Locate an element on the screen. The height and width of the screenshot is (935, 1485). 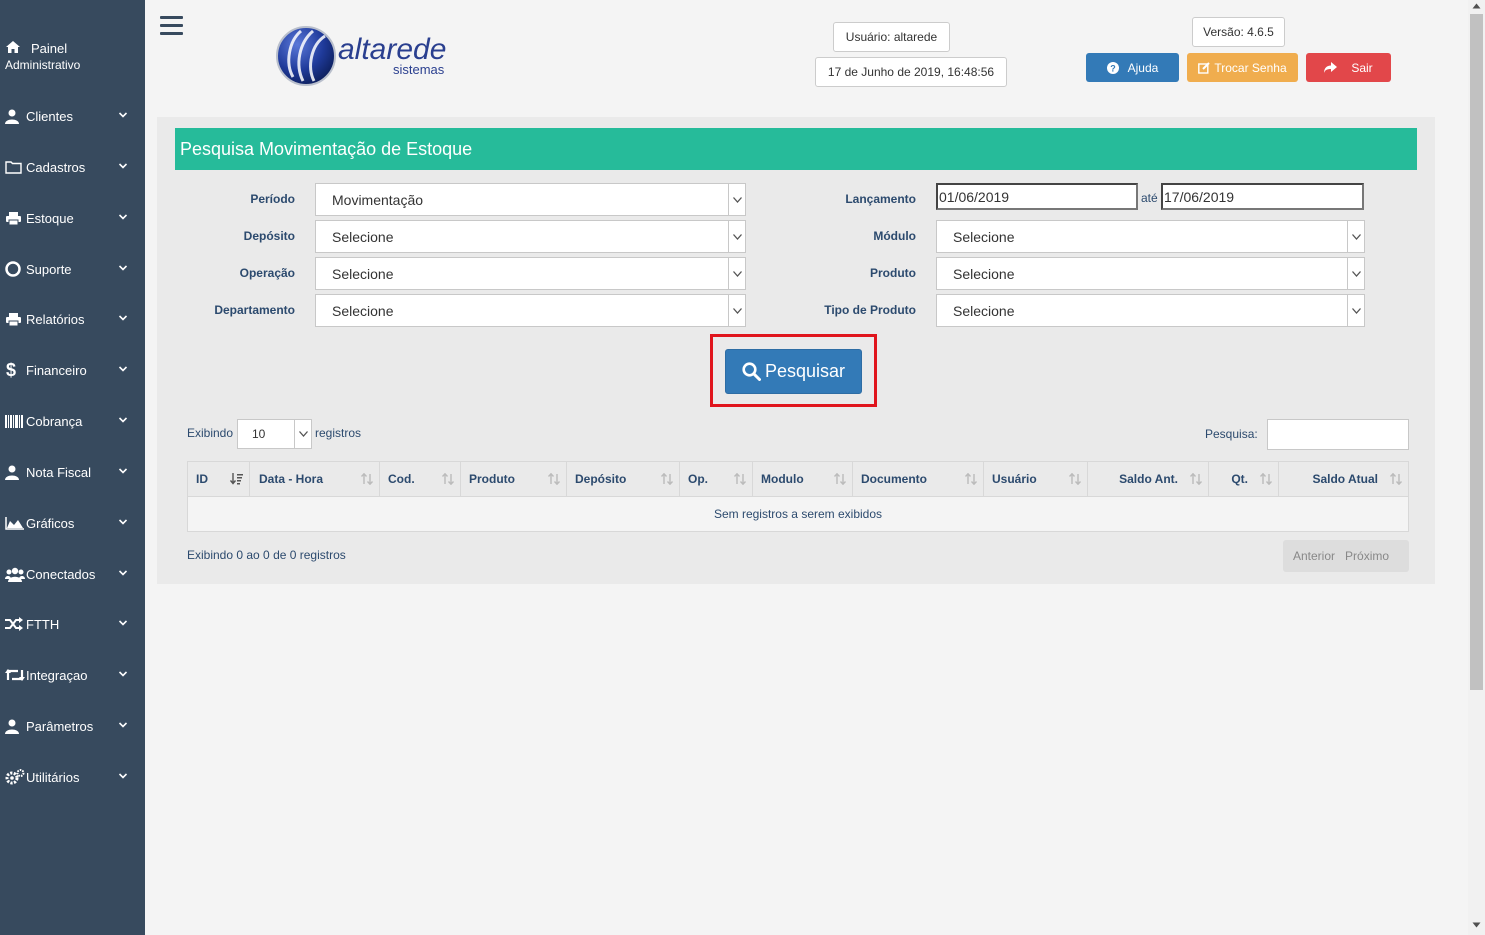
column-header-label: Saldo Ant. is located at coordinates (1148, 479).